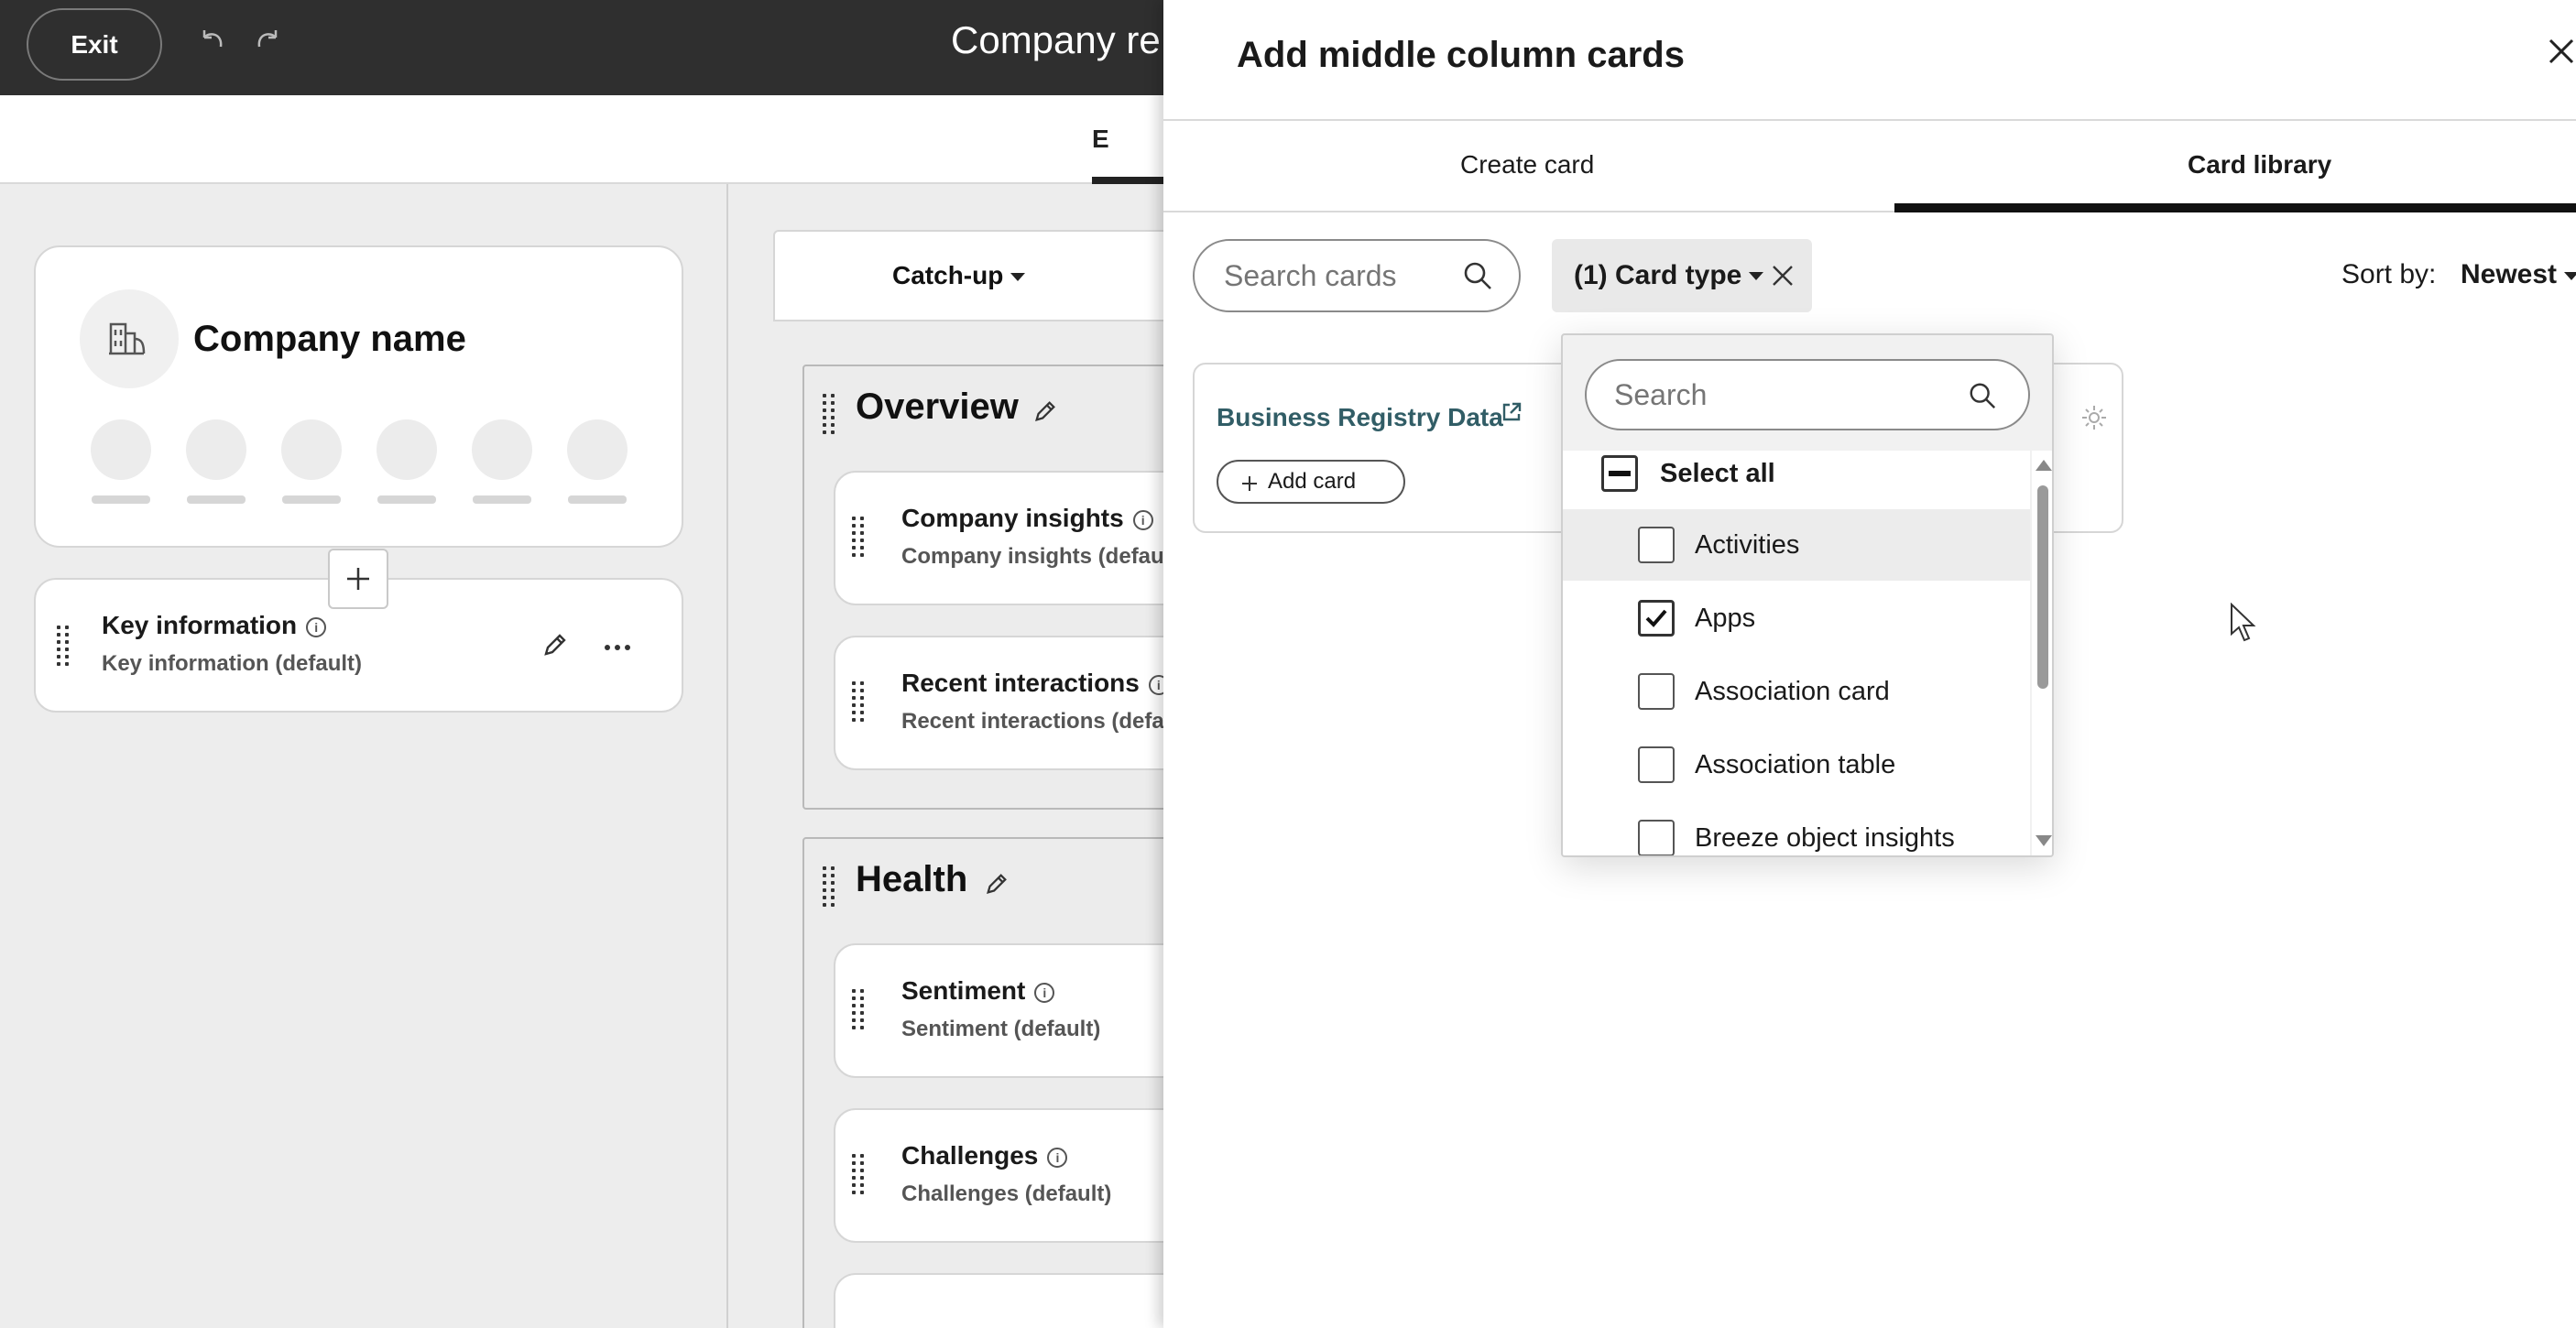 The width and height of the screenshot is (2576, 1328). I want to click on card-title: Challenges i, so click(985, 1155).